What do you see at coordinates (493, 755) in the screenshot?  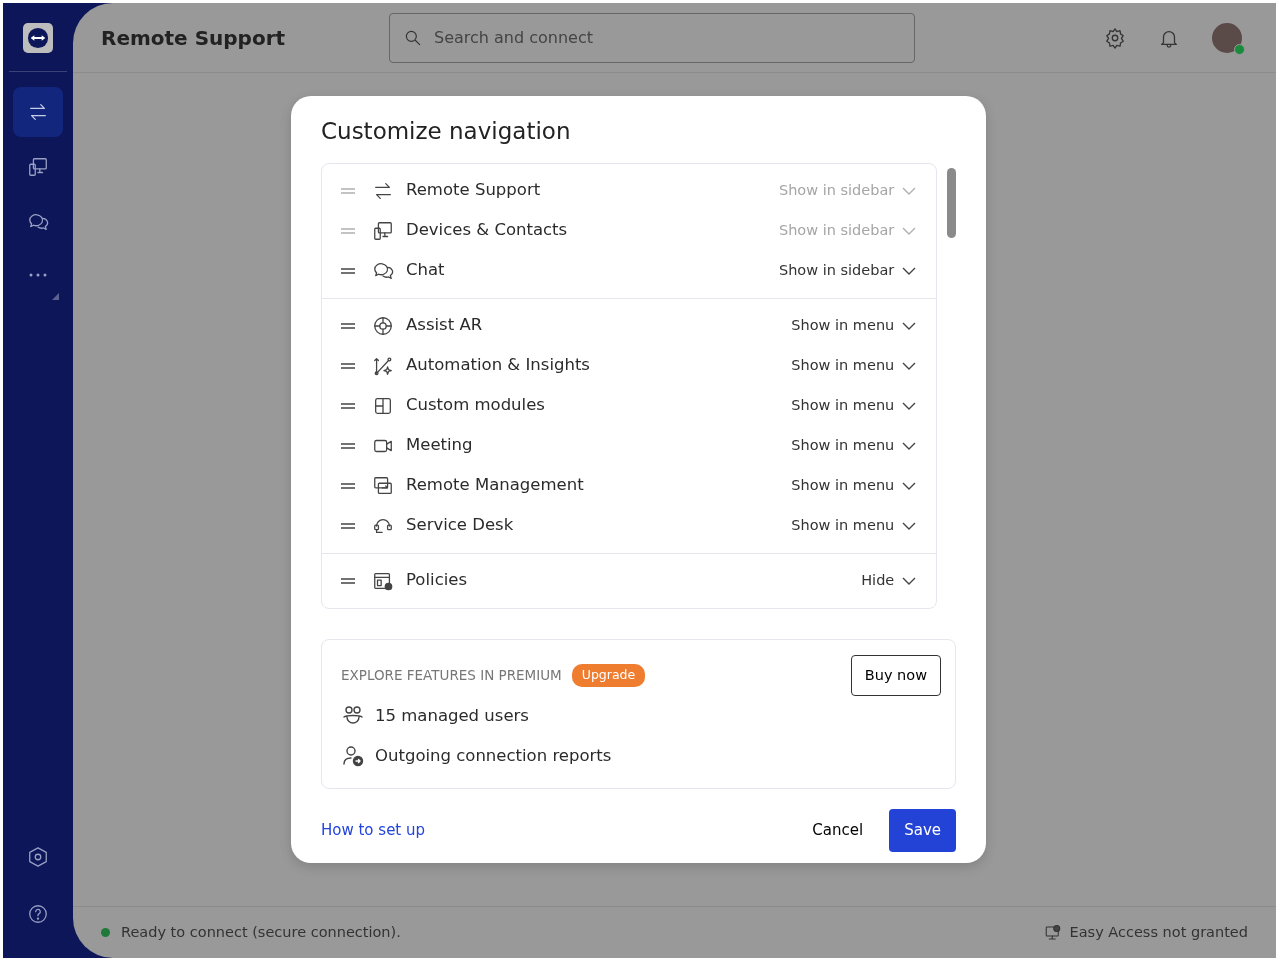 I see `feature-text: Outgoing connection reports` at bounding box center [493, 755].